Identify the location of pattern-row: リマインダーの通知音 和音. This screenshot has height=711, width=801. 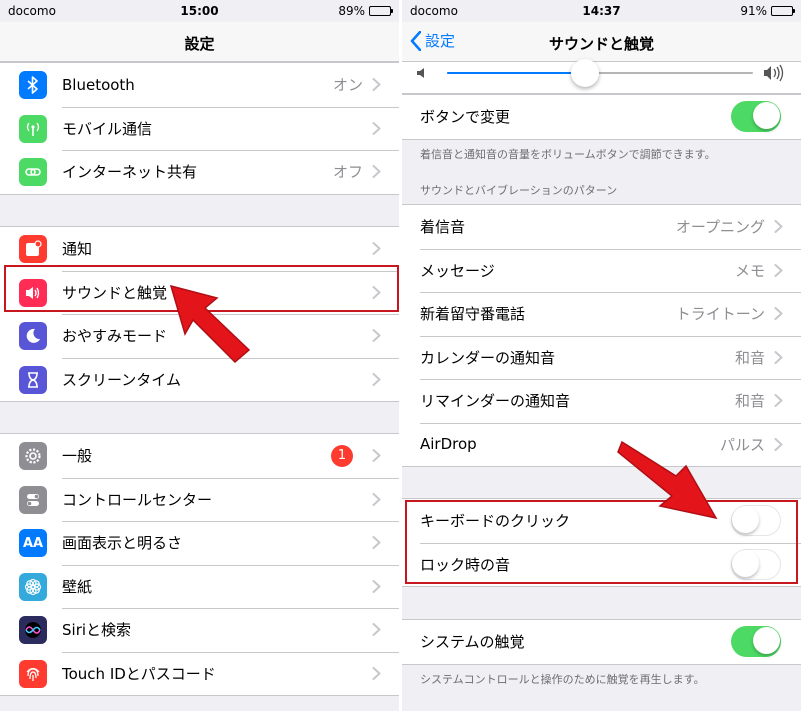
(601, 401).